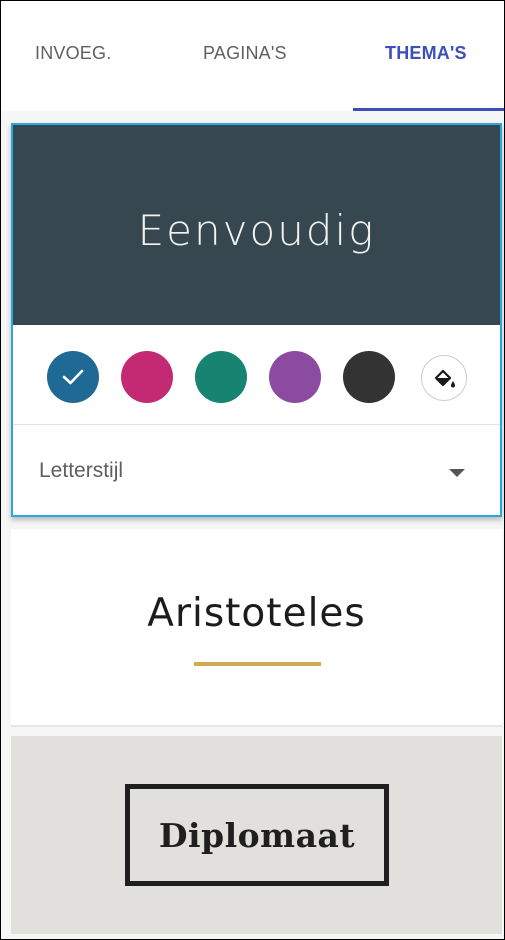 The image size is (505, 940). Describe the element at coordinates (245, 53) in the screenshot. I see `tab-pages: PAGINA'S` at that location.